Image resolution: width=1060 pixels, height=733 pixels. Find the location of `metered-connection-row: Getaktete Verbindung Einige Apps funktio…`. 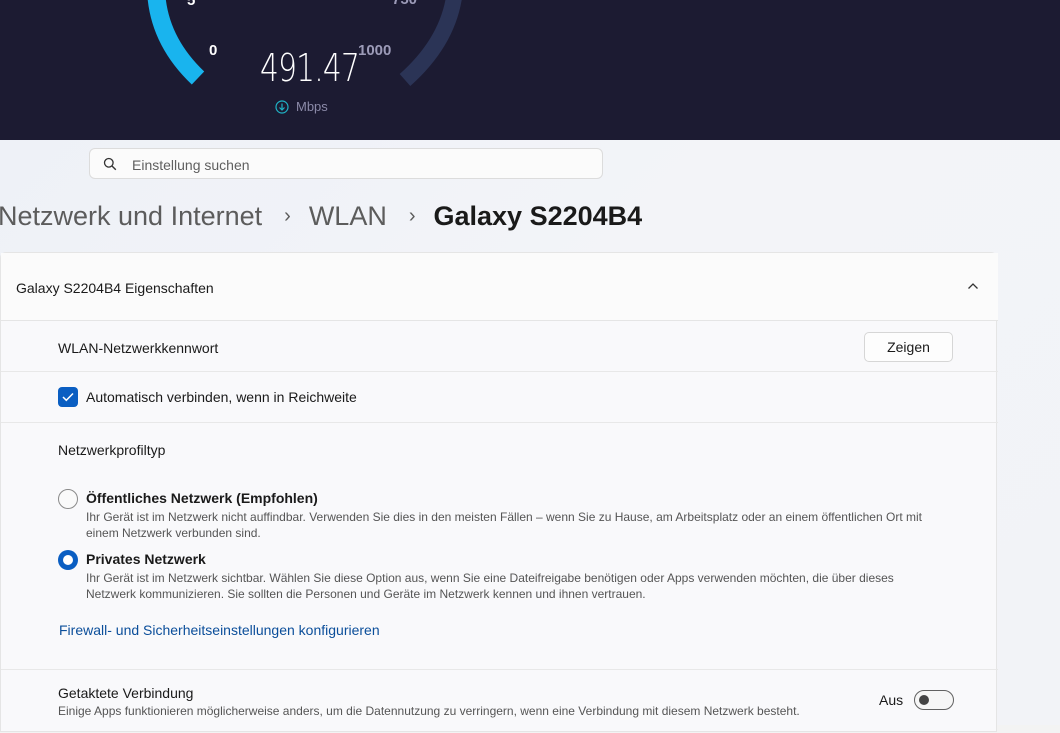

metered-connection-row: Getaktete Verbindung Einige Apps funktio… is located at coordinates (499, 701).